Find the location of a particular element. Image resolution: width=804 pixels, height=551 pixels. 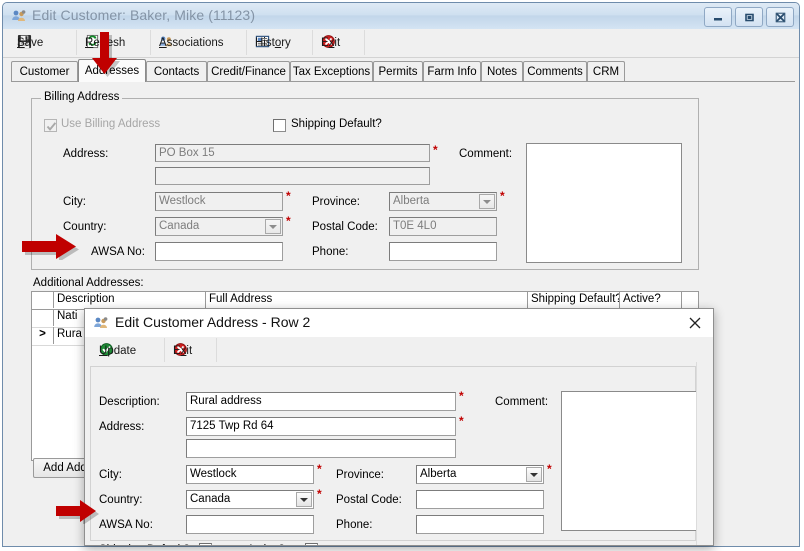

window-title-bar: Edit Customer: Baker, Mike (11123) is located at coordinates (401, 16).